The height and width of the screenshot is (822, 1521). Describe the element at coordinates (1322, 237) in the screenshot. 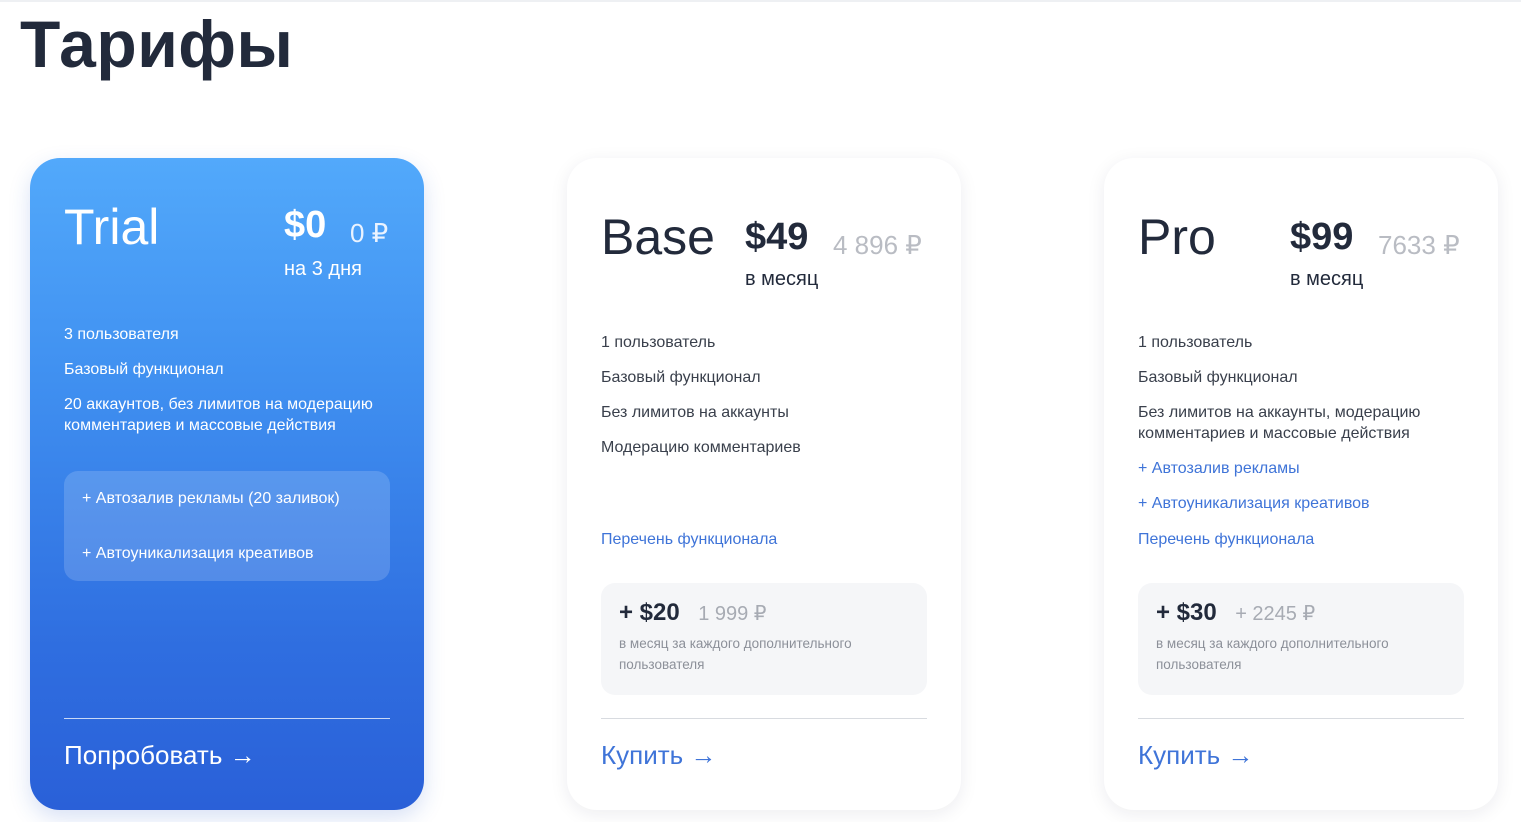

I see `price-usd: $99` at that location.